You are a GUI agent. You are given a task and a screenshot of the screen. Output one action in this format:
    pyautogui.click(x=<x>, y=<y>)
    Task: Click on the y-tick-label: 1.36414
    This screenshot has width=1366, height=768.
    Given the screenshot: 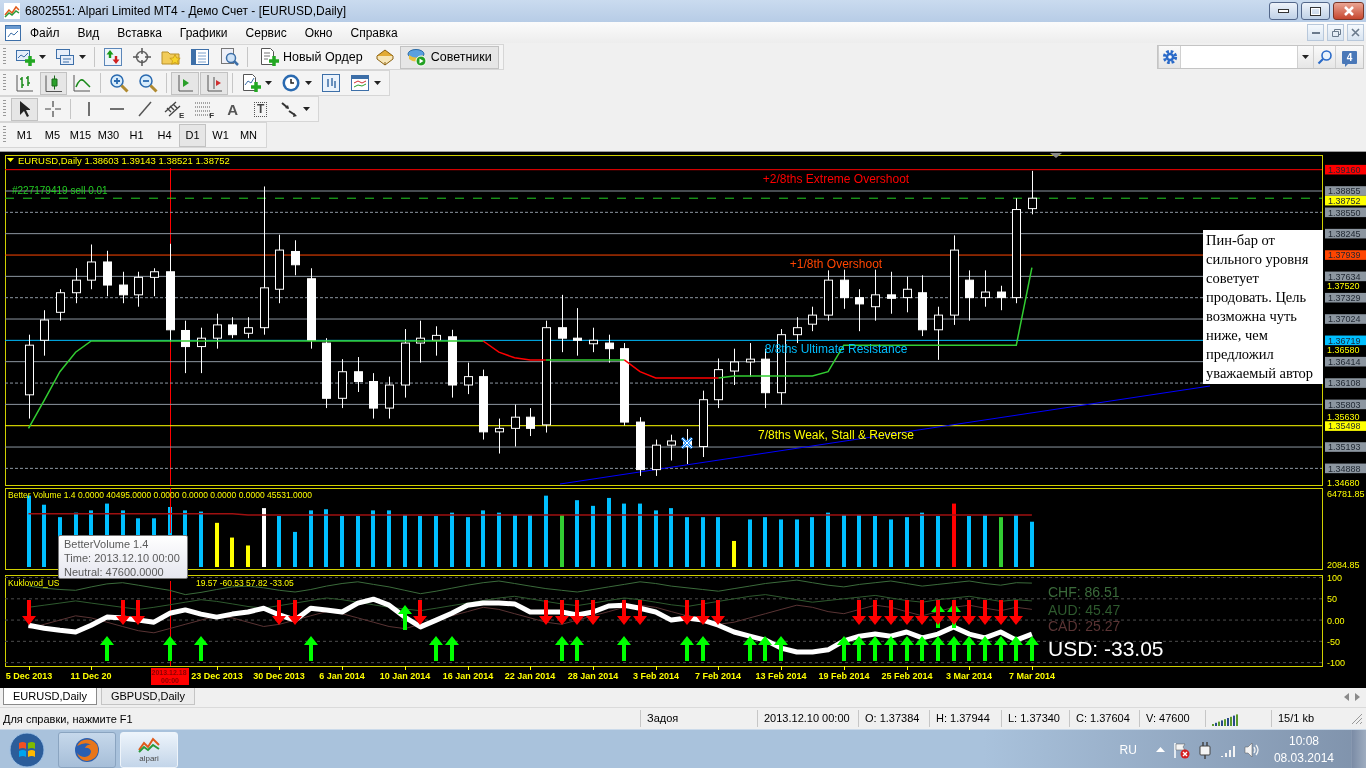 What is the action you would take?
    pyautogui.click(x=1344, y=361)
    